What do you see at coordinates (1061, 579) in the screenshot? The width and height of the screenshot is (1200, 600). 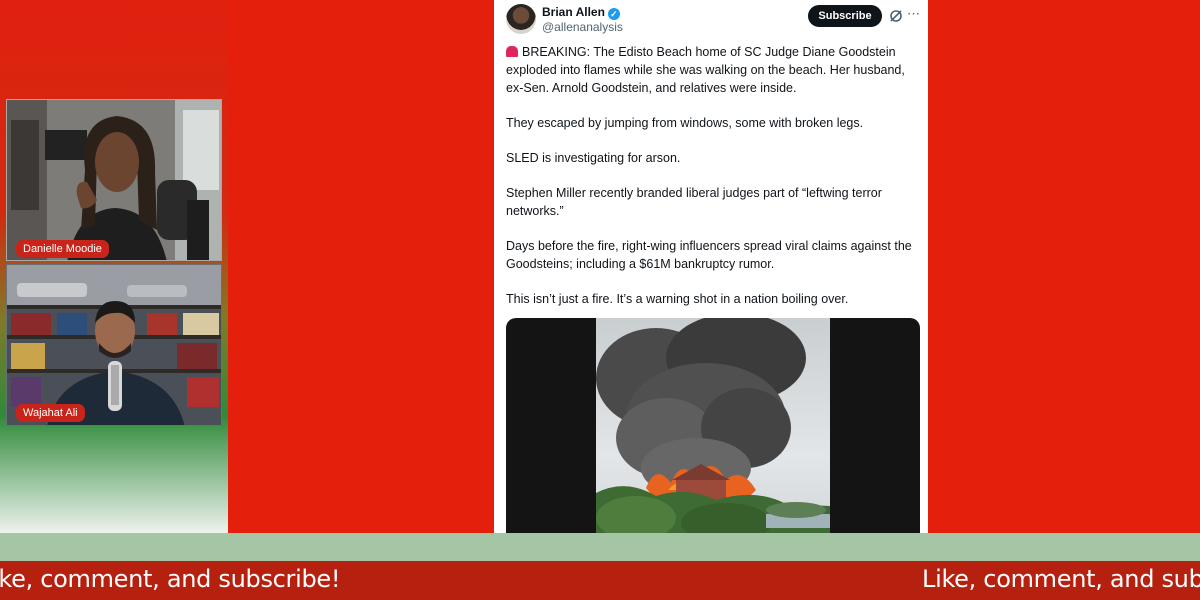 I see `ticker-text: Like, comment, and subs` at bounding box center [1061, 579].